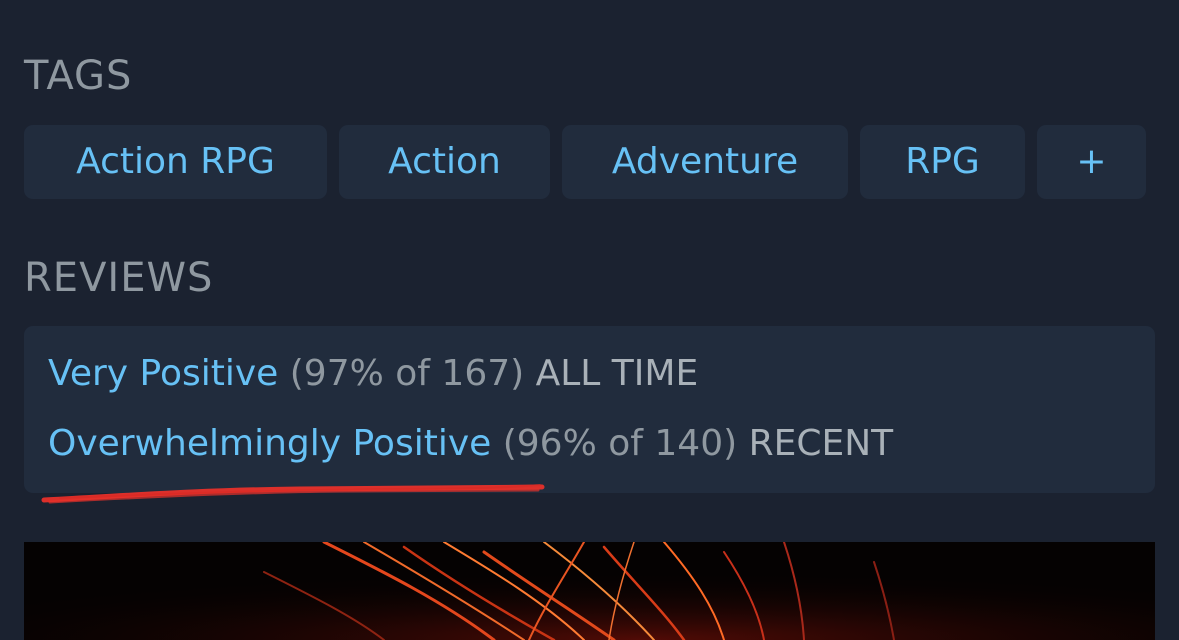 The image size is (1179, 640). I want to click on game-media-image, so click(589, 591).